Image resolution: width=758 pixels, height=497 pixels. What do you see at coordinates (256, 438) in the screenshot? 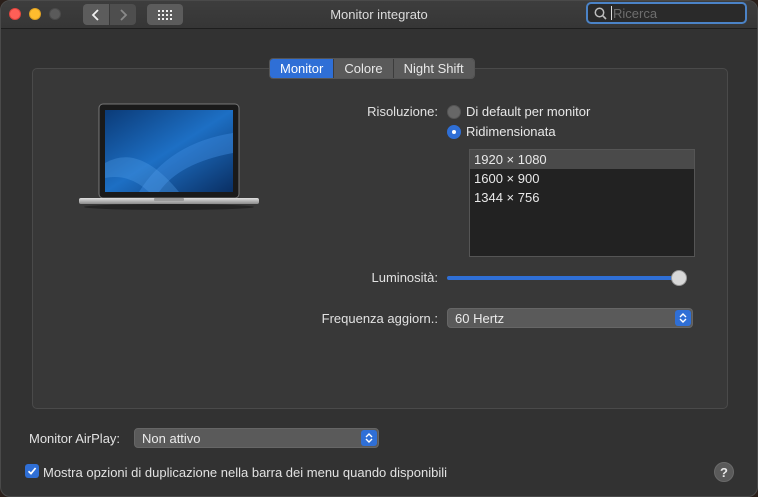
I see `airplay-select: Non attivo` at bounding box center [256, 438].